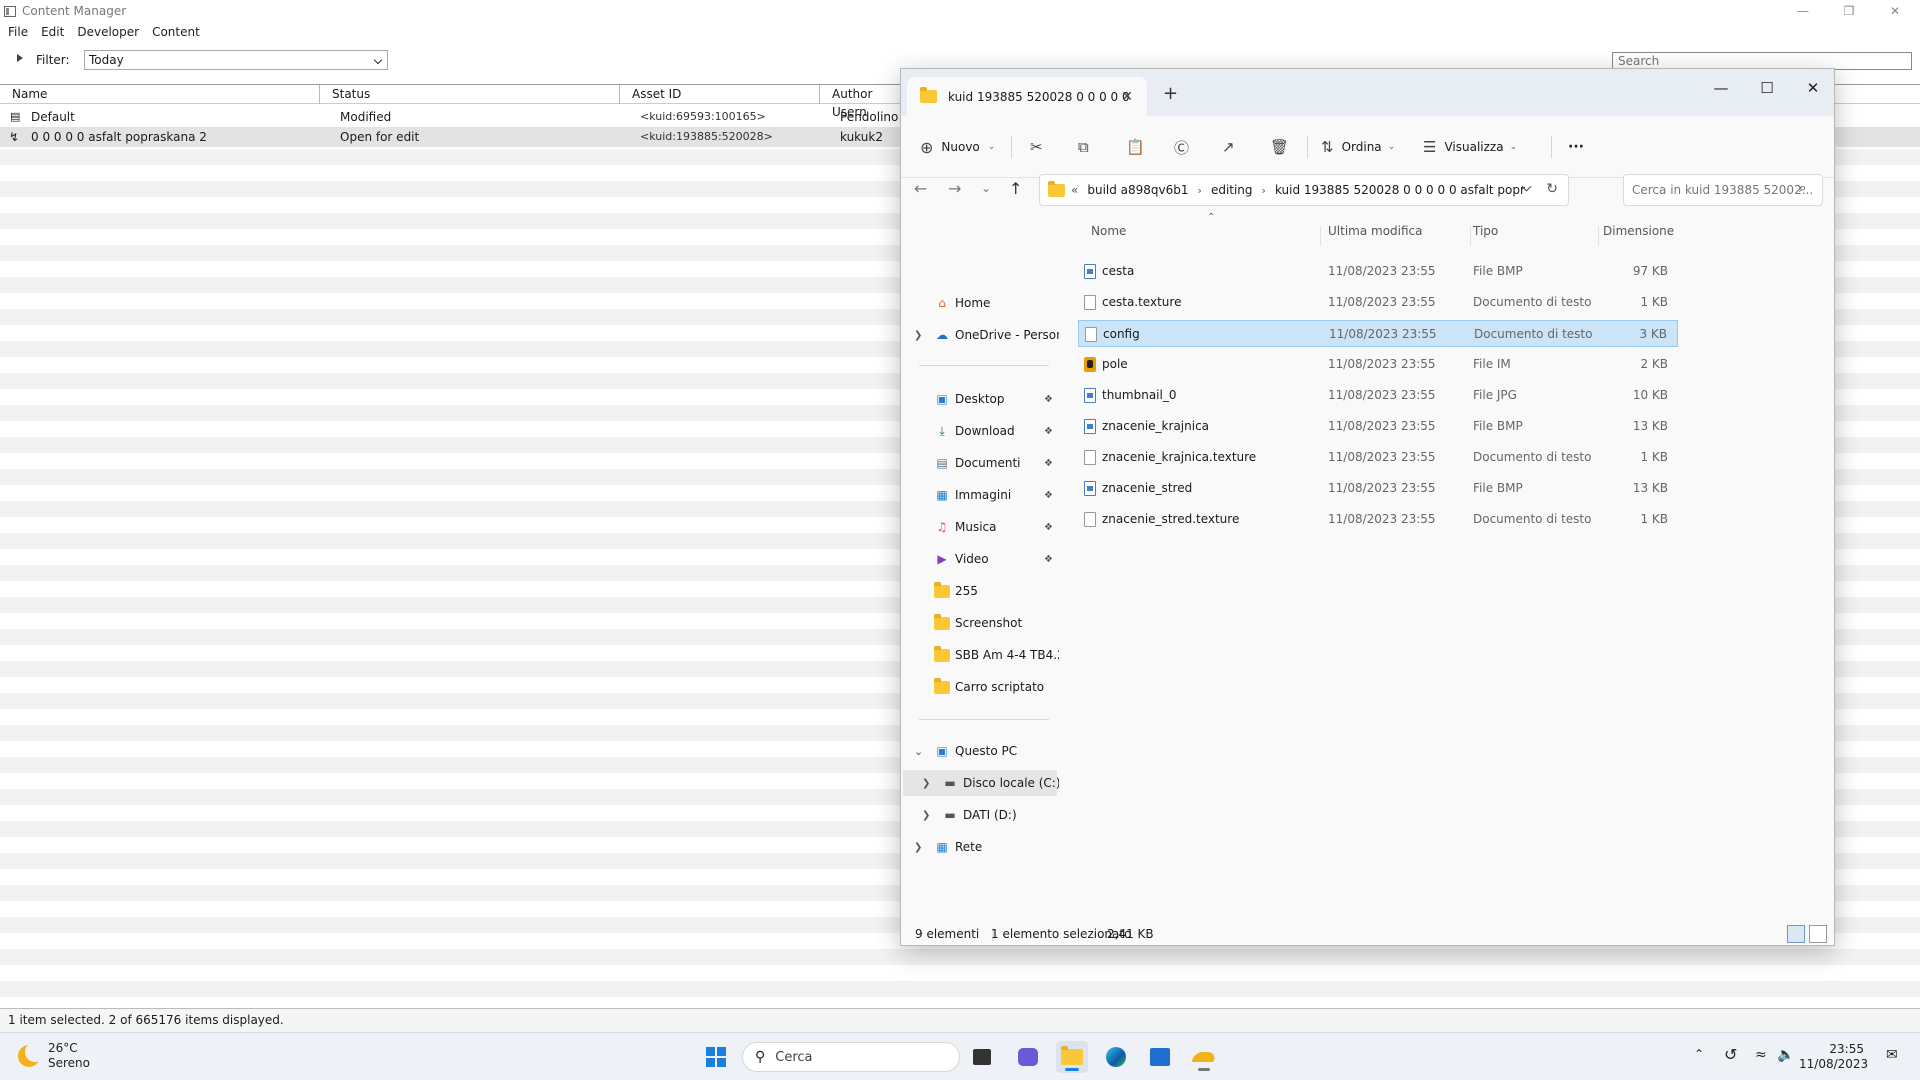 This screenshot has height=1080, width=1920. What do you see at coordinates (1761, 1055) in the screenshot?
I see `wifi-icon: ≈` at bounding box center [1761, 1055].